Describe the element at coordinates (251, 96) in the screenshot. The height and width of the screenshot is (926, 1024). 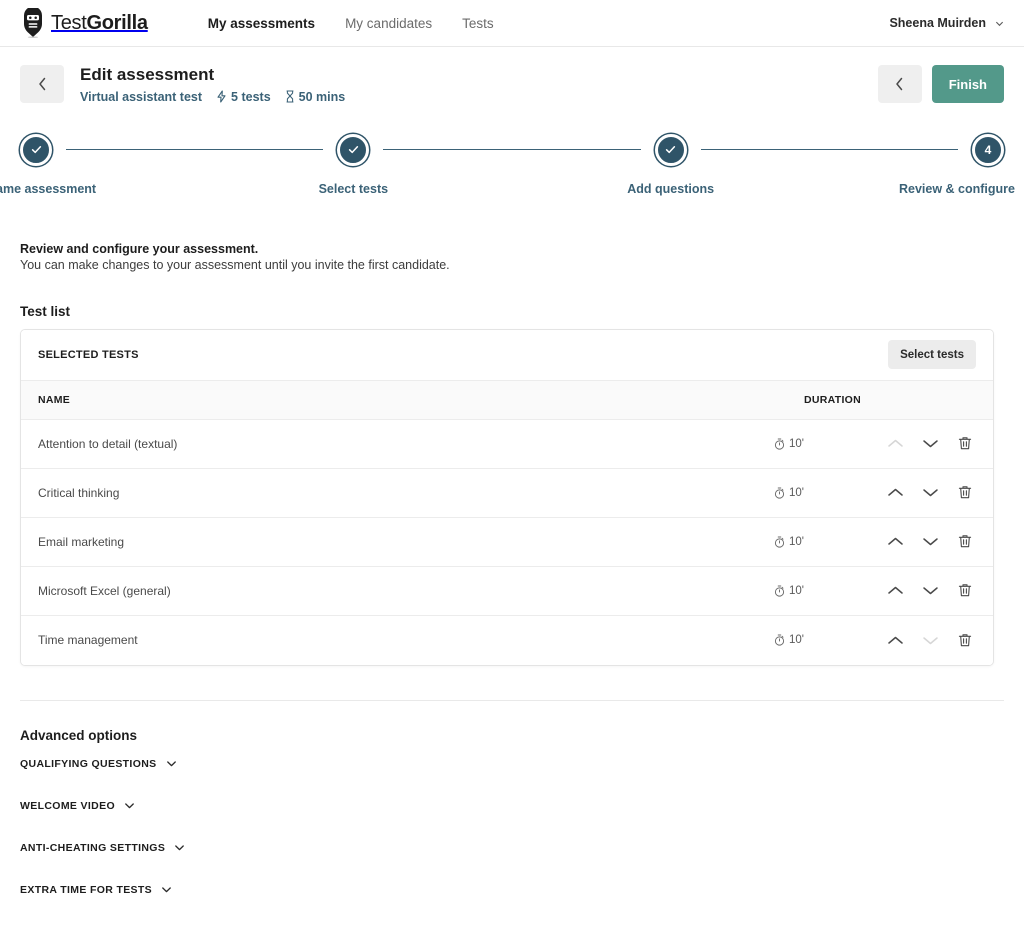
I see `tests-count-label: 5 tests` at that location.